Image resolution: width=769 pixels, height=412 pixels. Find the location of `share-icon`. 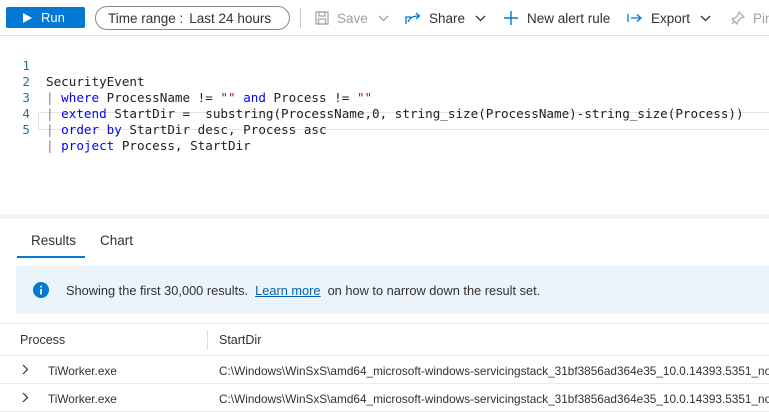

share-icon is located at coordinates (413, 18).